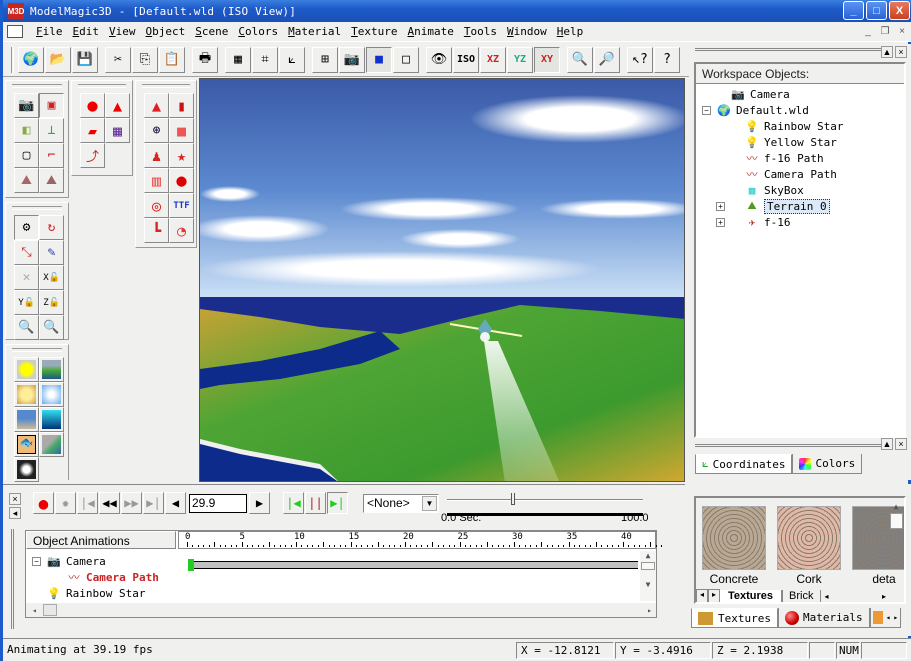  Describe the element at coordinates (15, 513) in the screenshot. I see `panel-collapse-button: ◂` at that location.